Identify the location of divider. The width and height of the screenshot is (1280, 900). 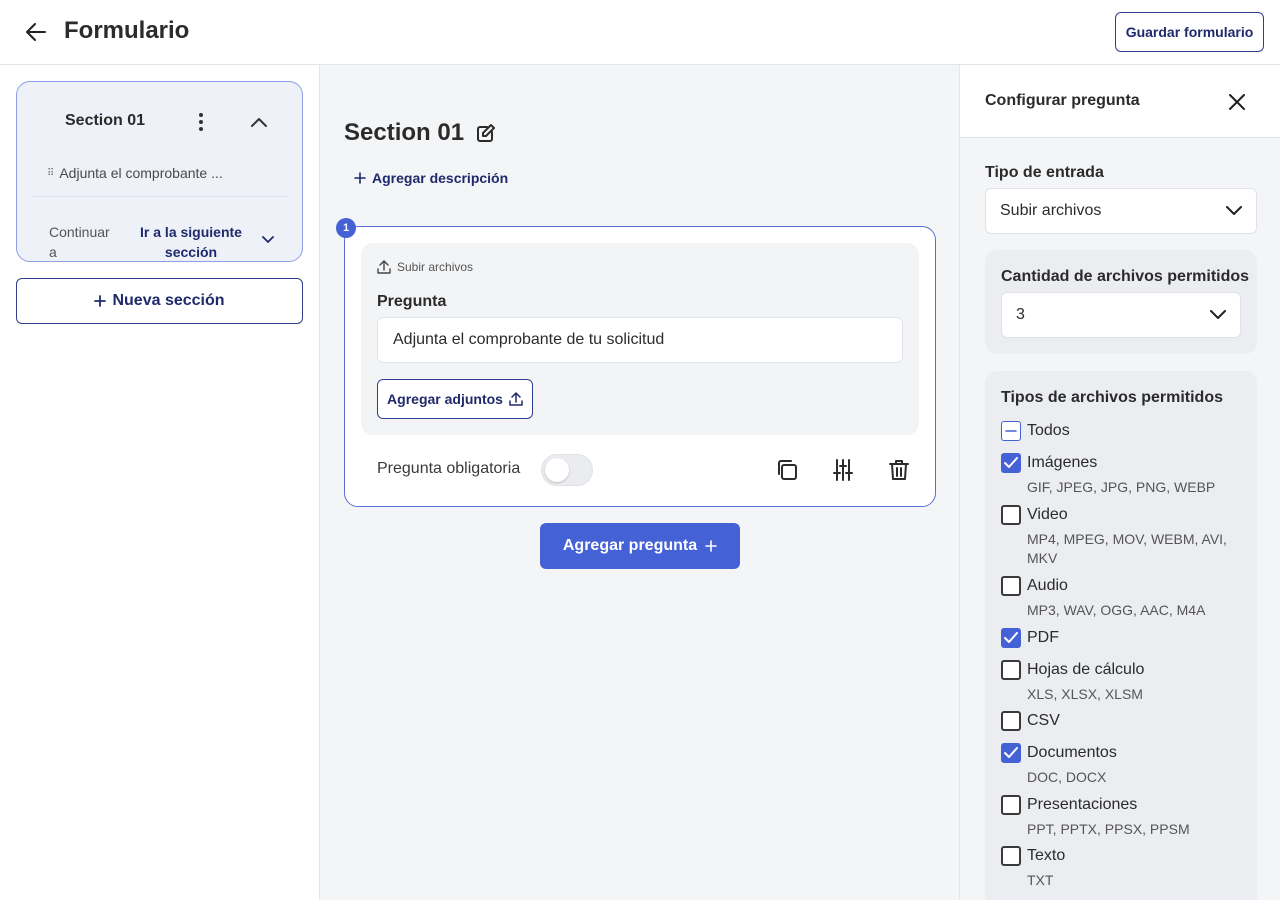
(160, 196).